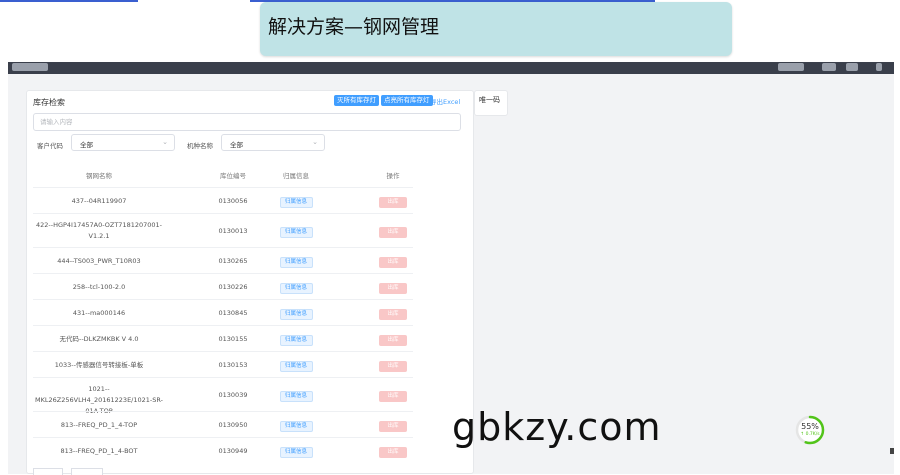  What do you see at coordinates (99, 364) in the screenshot?
I see `cell-name: 1033--传感器信号转接板-单板` at bounding box center [99, 364].